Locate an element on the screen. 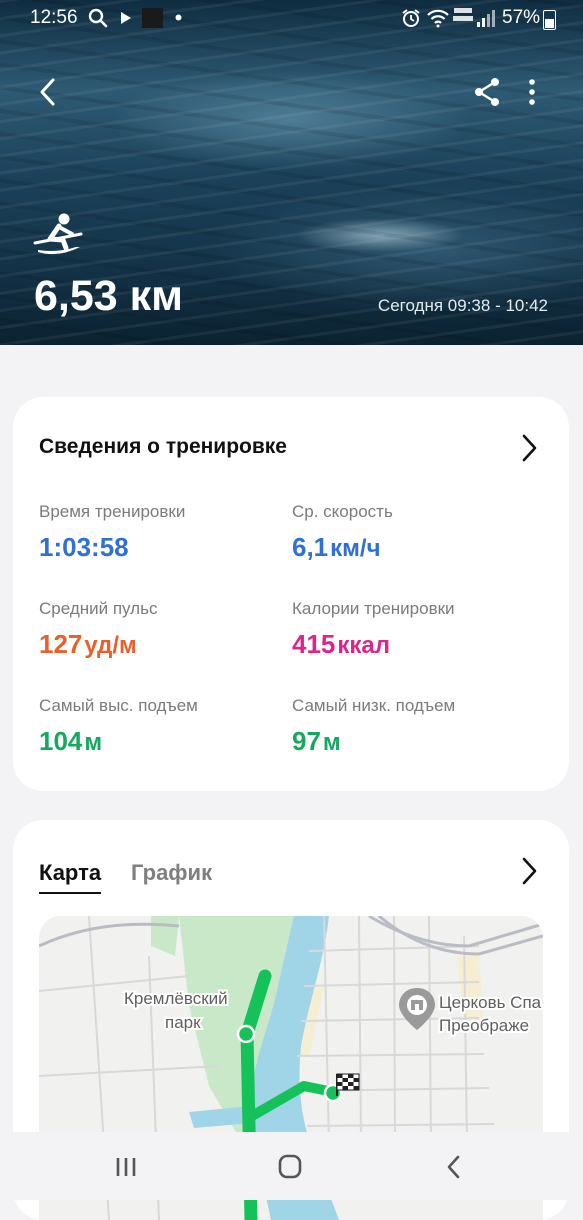 This screenshot has height=1220, width=583. home-icon is located at coordinates (290, 1166).